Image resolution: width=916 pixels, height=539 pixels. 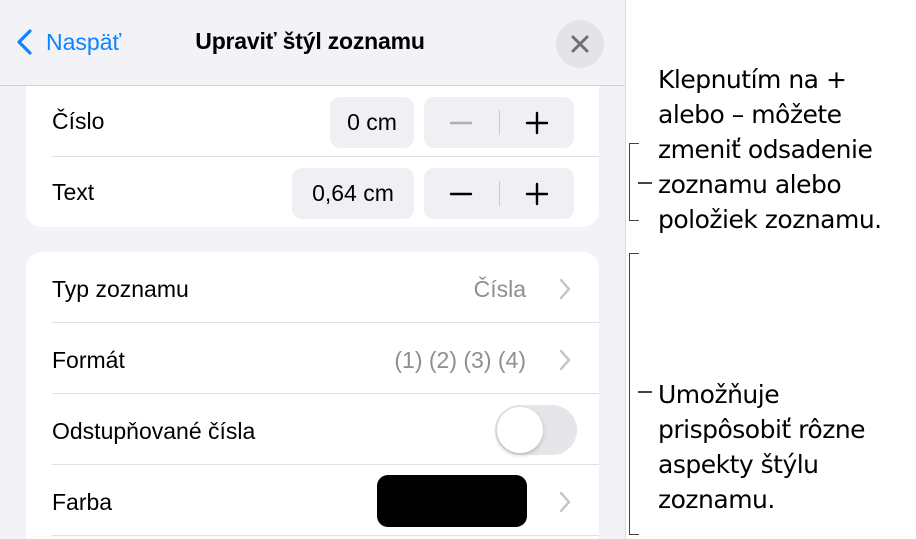 What do you see at coordinates (312, 358) in the screenshot?
I see `format-row: Formát (1) (2) (3) (4)` at bounding box center [312, 358].